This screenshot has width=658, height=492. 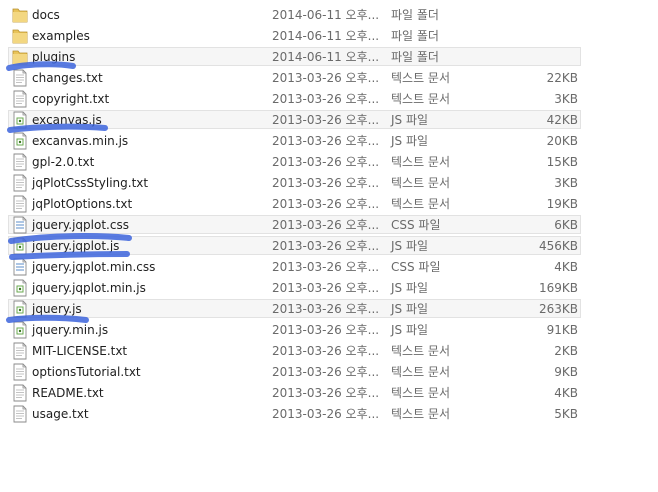 What do you see at coordinates (70, 330) in the screenshot?
I see `file-name: jquery.min.js` at bounding box center [70, 330].